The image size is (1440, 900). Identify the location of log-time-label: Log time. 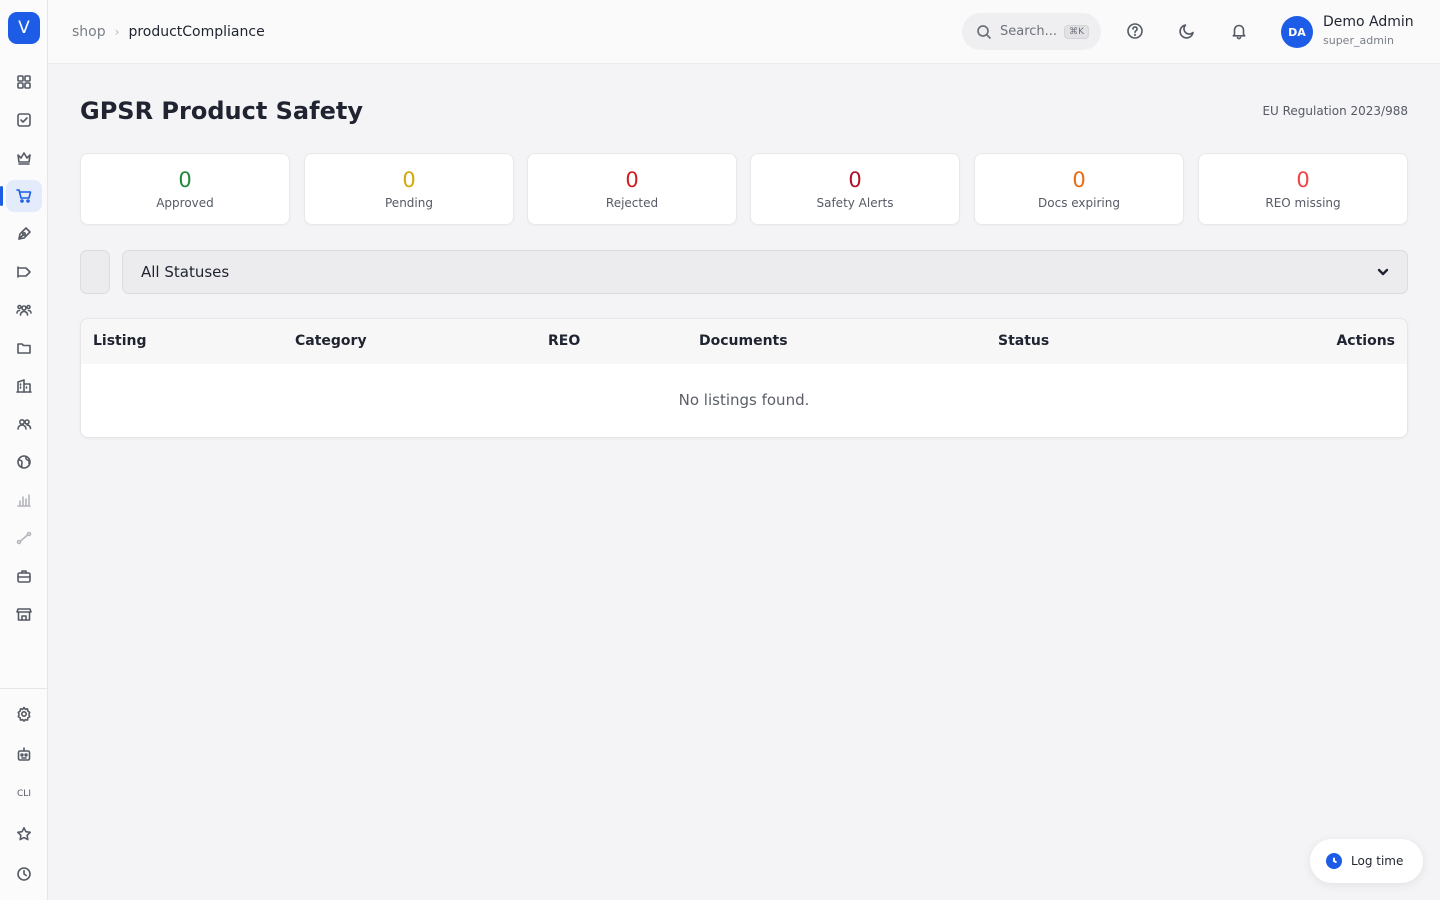
(1377, 861).